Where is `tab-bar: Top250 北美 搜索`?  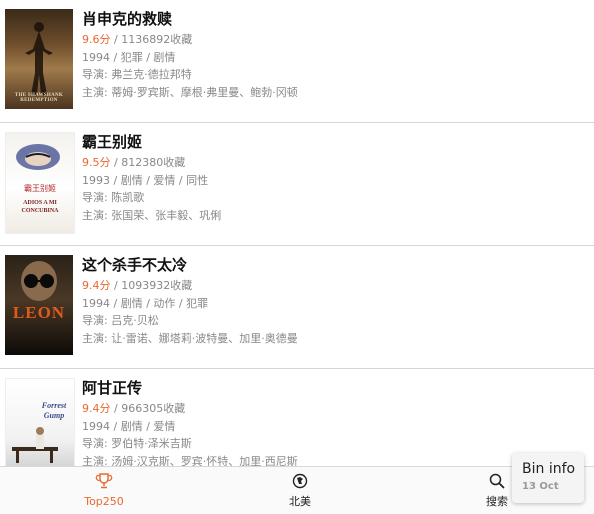 tab-bar: Top250 北美 搜索 is located at coordinates (297, 490).